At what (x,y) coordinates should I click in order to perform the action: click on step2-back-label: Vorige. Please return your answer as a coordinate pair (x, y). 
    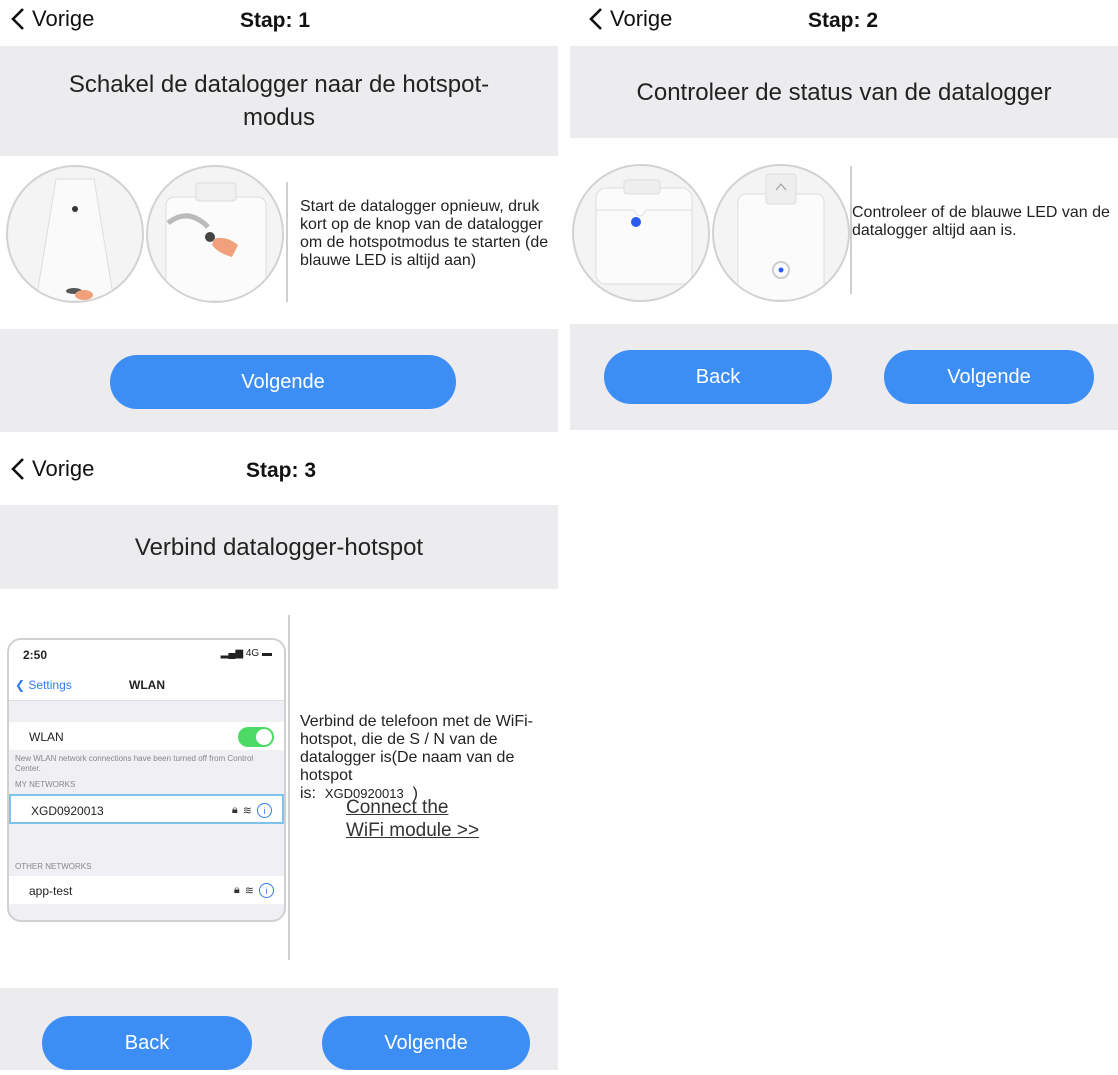
    Looking at the image, I should click on (641, 18).